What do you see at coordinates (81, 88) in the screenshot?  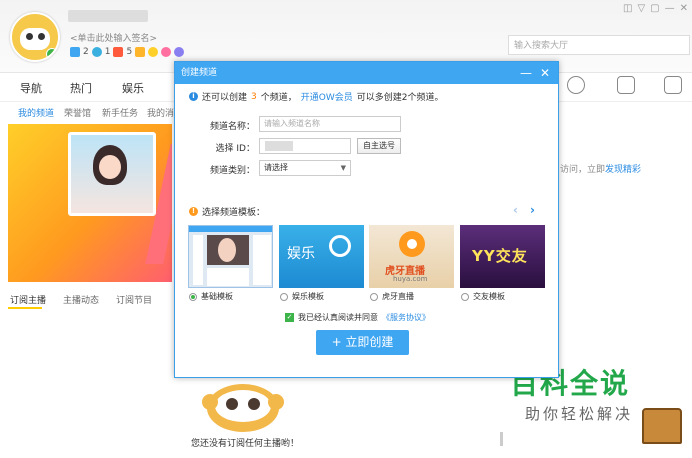 I see `nav-item-hot: 热门` at bounding box center [81, 88].